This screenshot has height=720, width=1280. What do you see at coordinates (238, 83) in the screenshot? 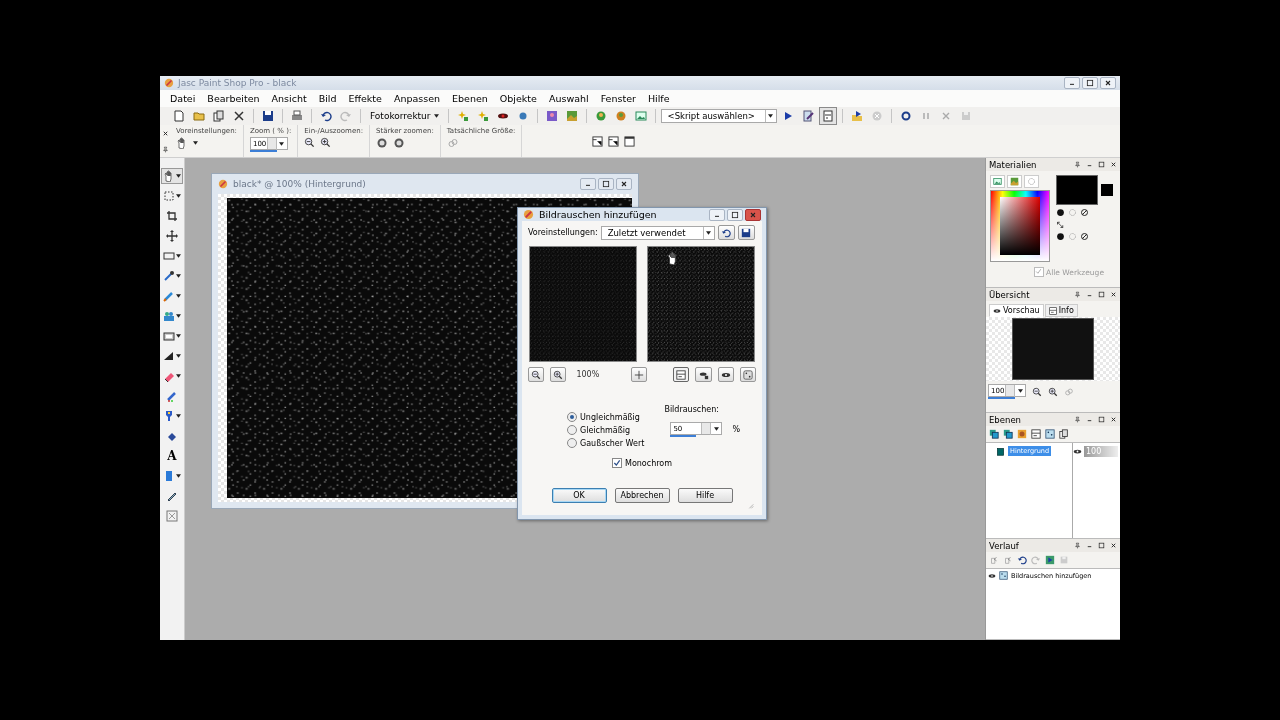
I see `window-title: Jasc Paint Shop Pro - black` at bounding box center [238, 83].